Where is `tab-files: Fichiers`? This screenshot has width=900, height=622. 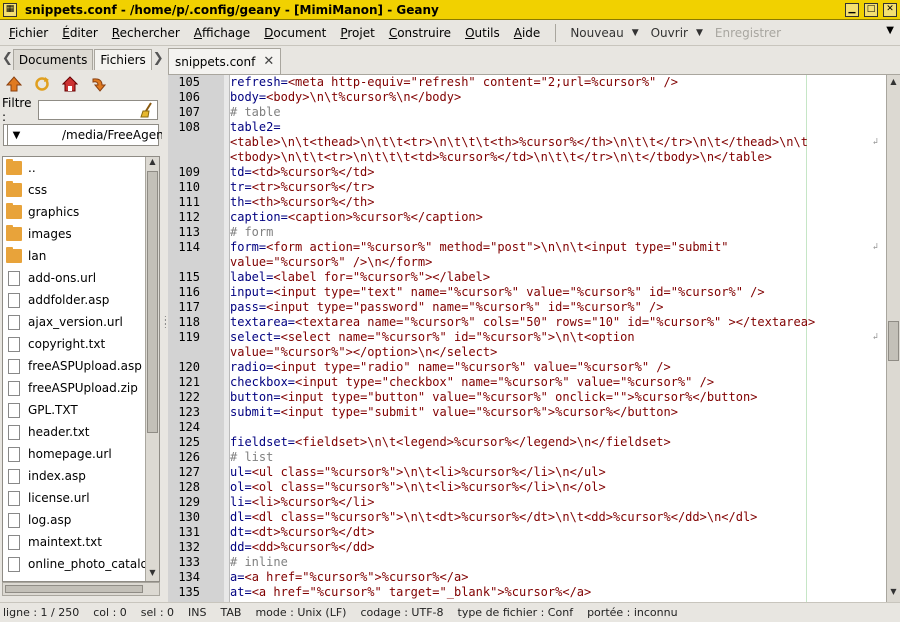
tab-files: Fichiers is located at coordinates (123, 59).